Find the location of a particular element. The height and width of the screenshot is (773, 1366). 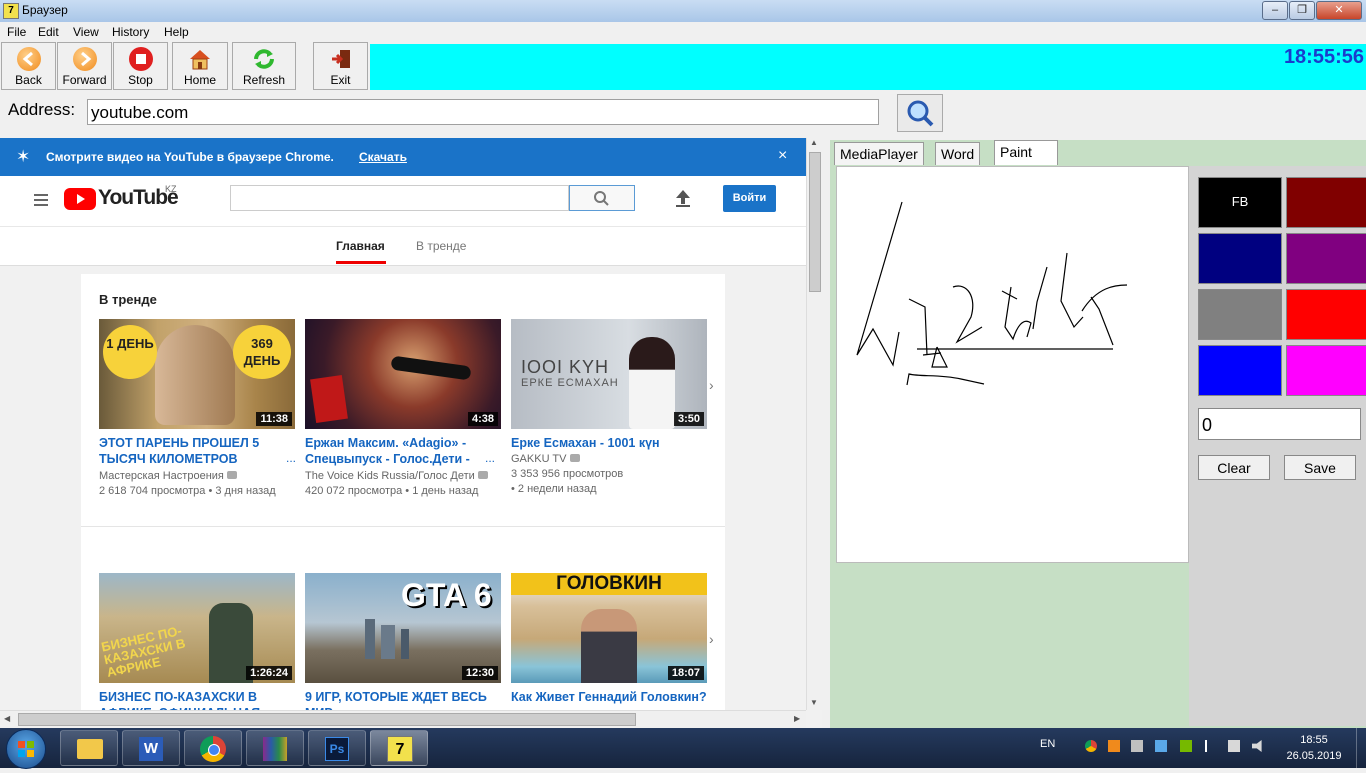

vertical-scroll-thumb is located at coordinates (815, 222).